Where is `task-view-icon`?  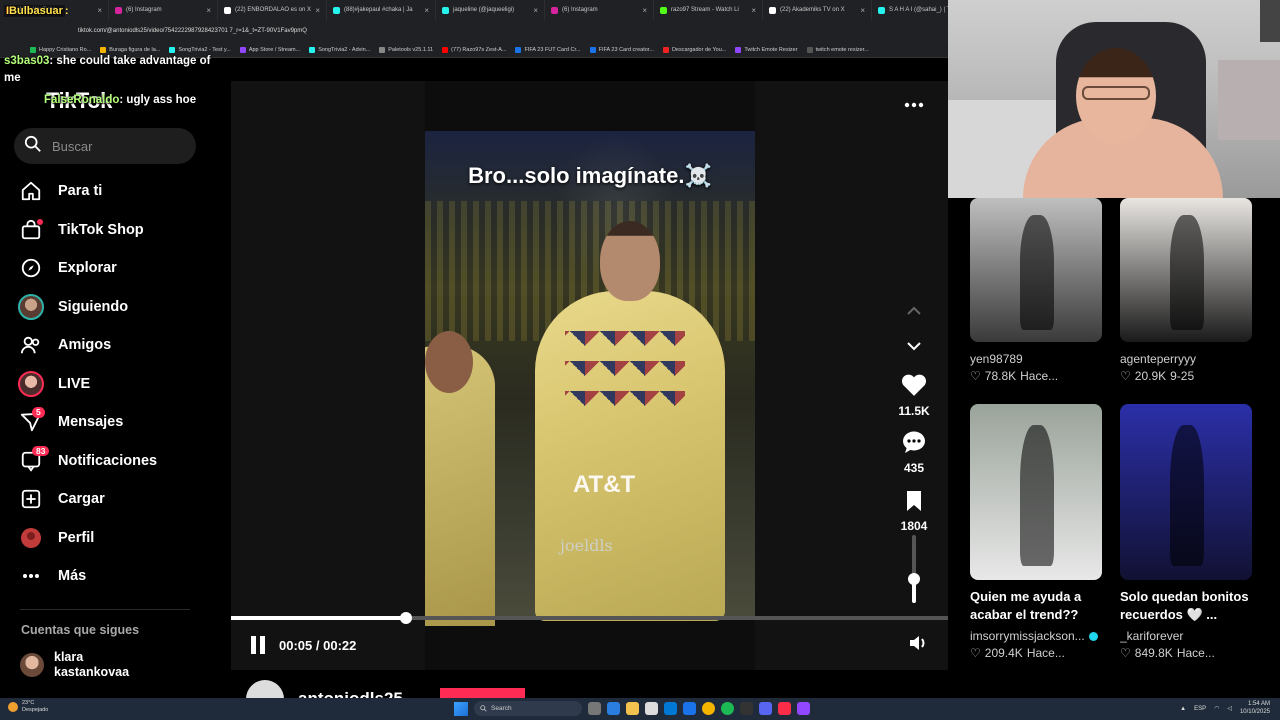
task-view-icon is located at coordinates (594, 708).